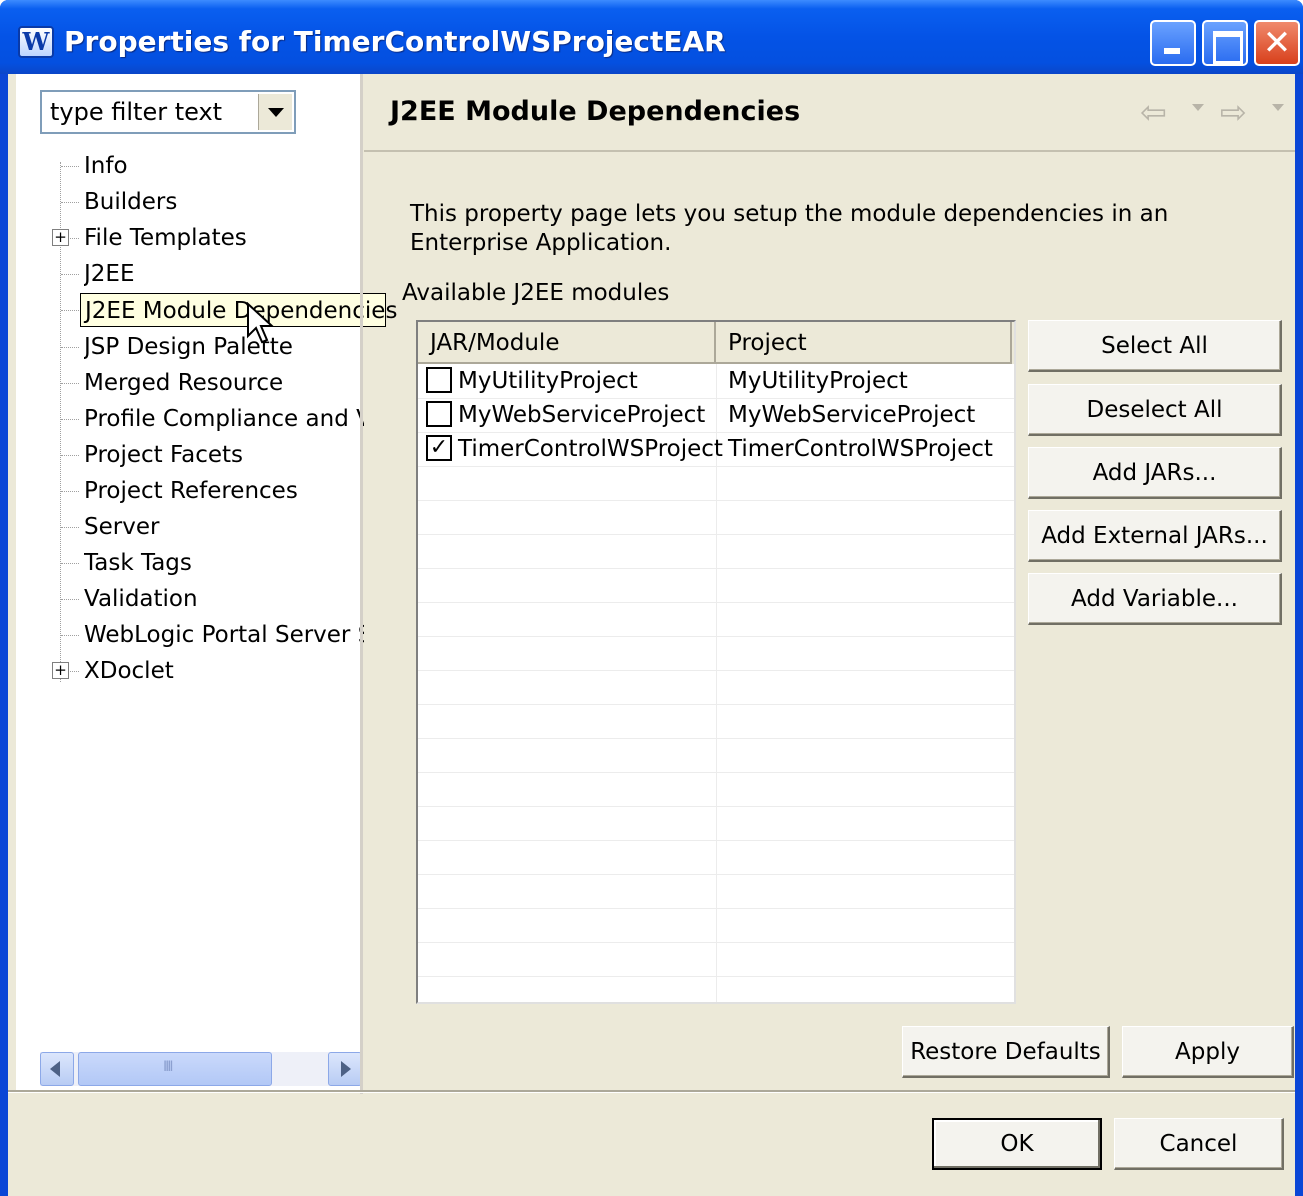 This screenshot has height=1196, width=1303. I want to click on table-header: JAR/Module Project, so click(716, 343).